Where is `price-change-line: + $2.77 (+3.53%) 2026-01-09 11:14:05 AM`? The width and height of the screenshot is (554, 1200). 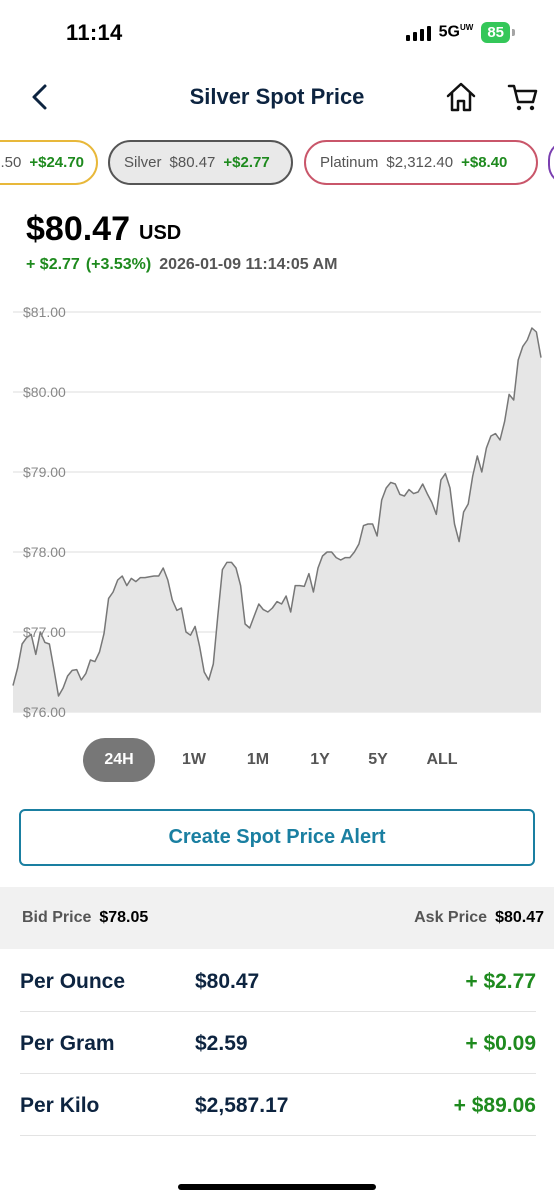
price-change-line: + $2.77 (+3.53%) 2026-01-09 11:14:05 AM is located at coordinates (181, 265).